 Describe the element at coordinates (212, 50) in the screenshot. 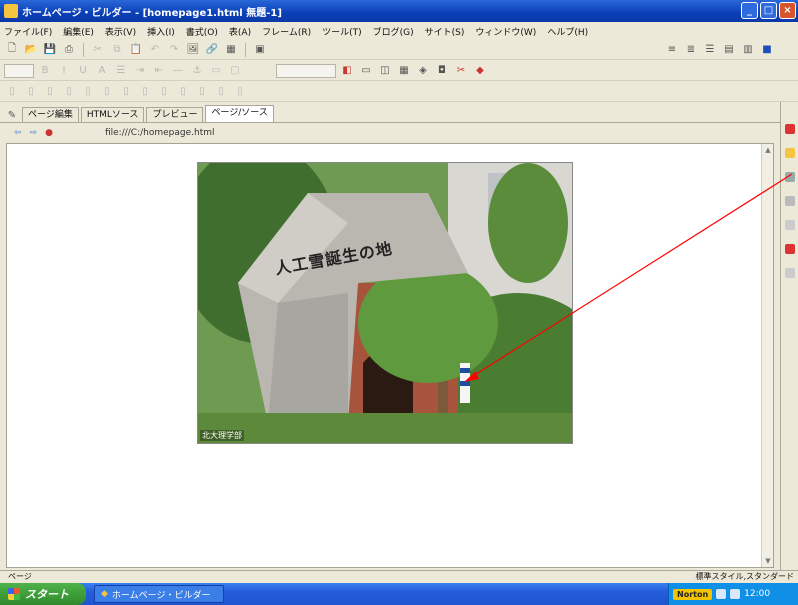

I see `link-icon: 🔗` at that location.